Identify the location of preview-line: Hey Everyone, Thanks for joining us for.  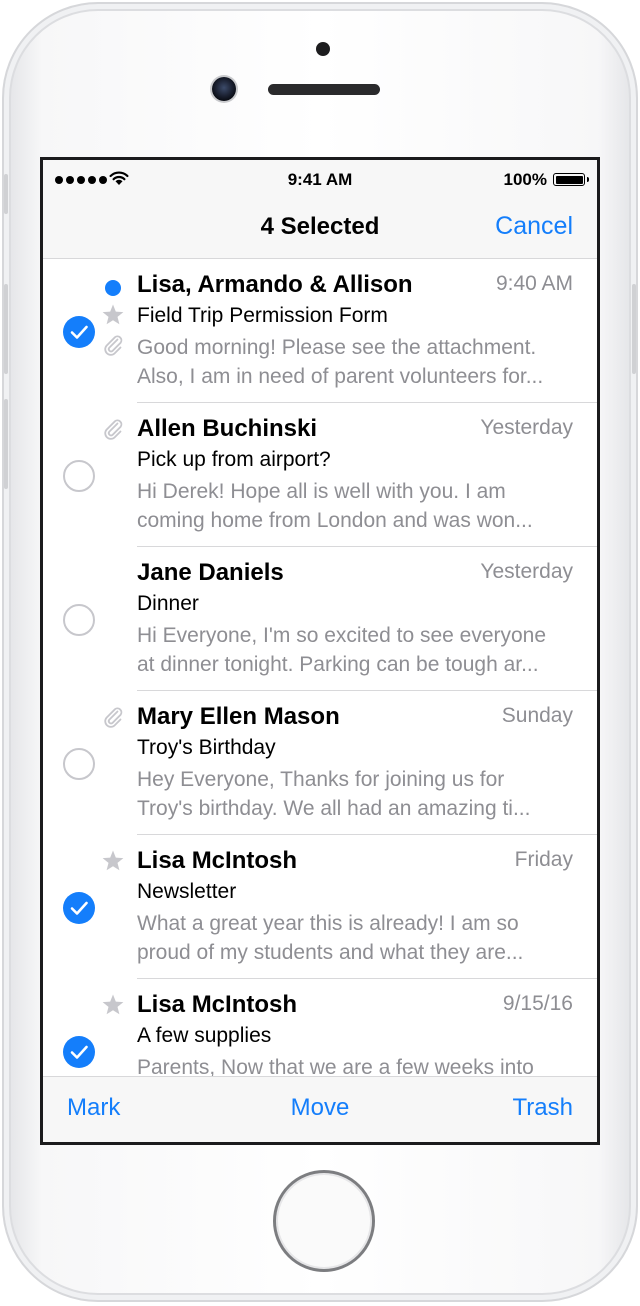
(321, 779).